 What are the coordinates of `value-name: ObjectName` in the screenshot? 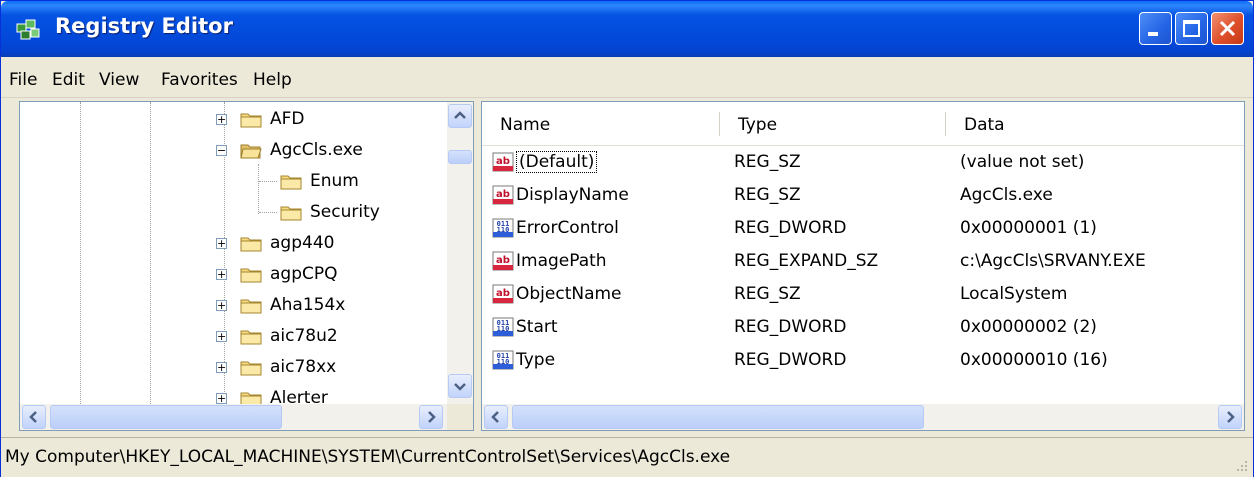 It's located at (569, 294).